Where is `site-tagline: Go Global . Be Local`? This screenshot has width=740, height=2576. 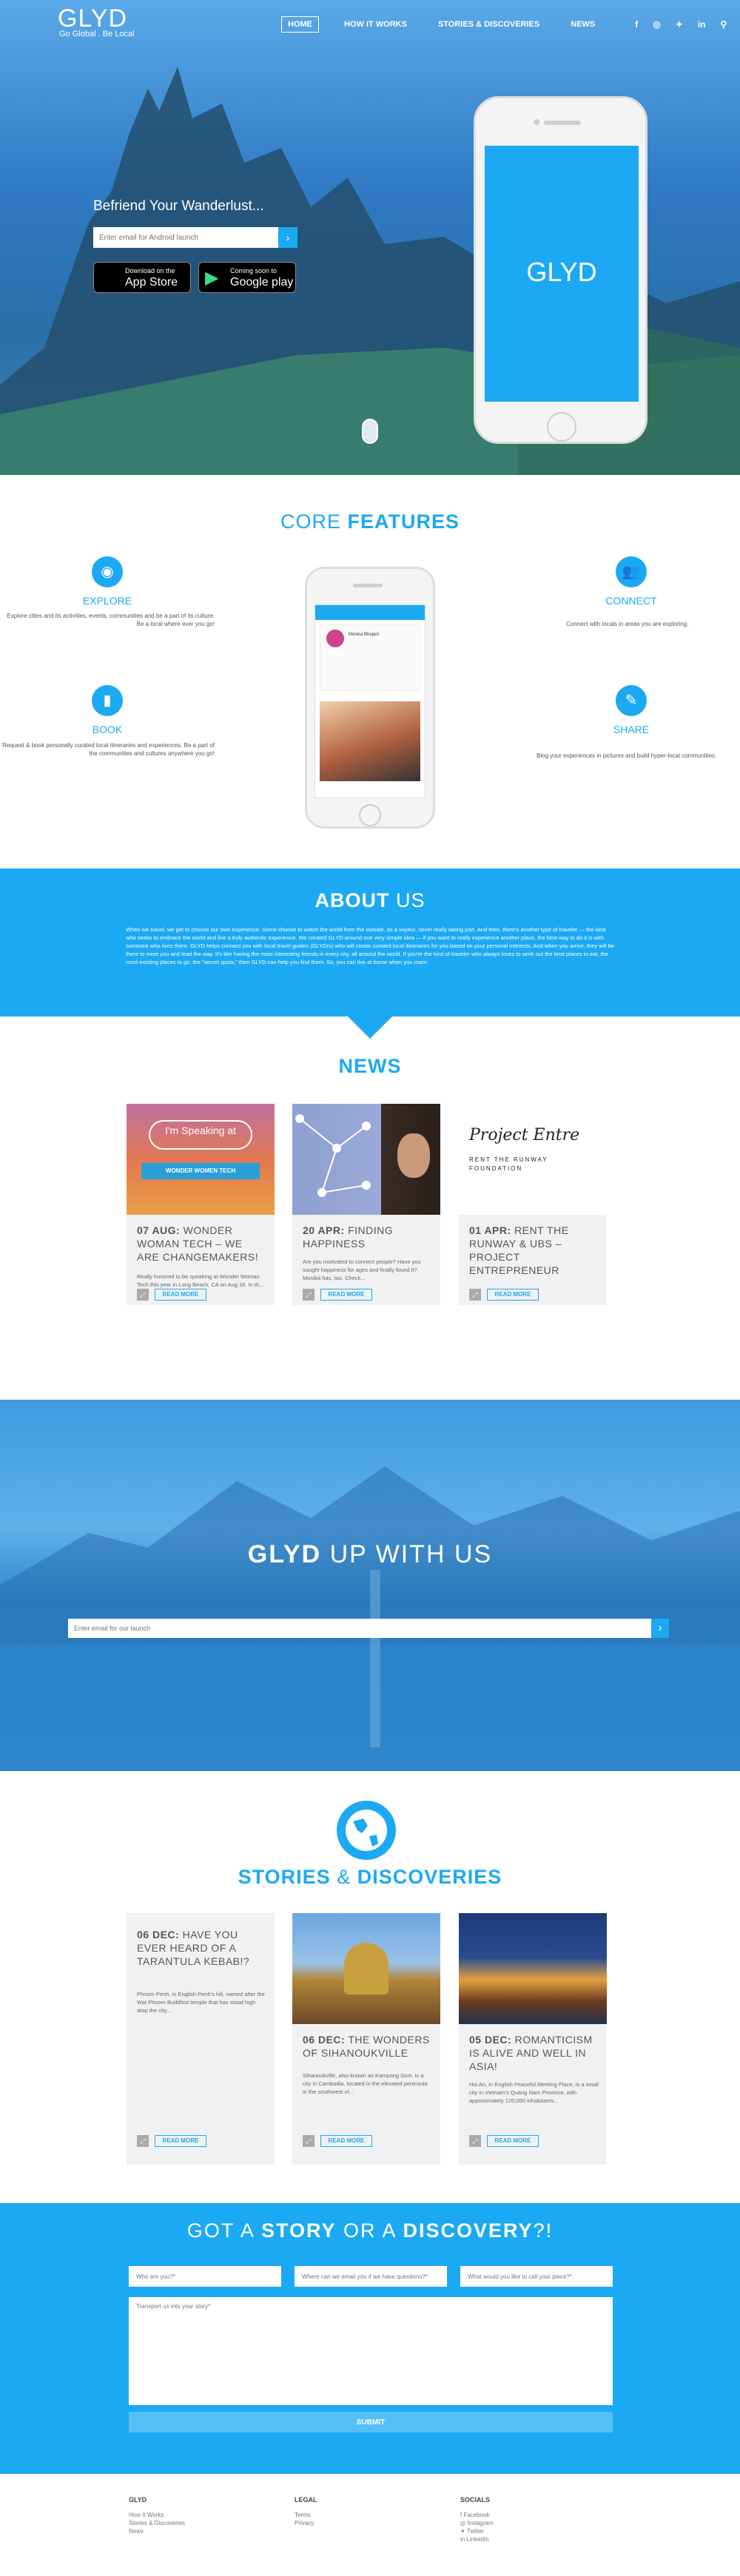
site-tagline: Go Global . Be Local is located at coordinates (97, 34).